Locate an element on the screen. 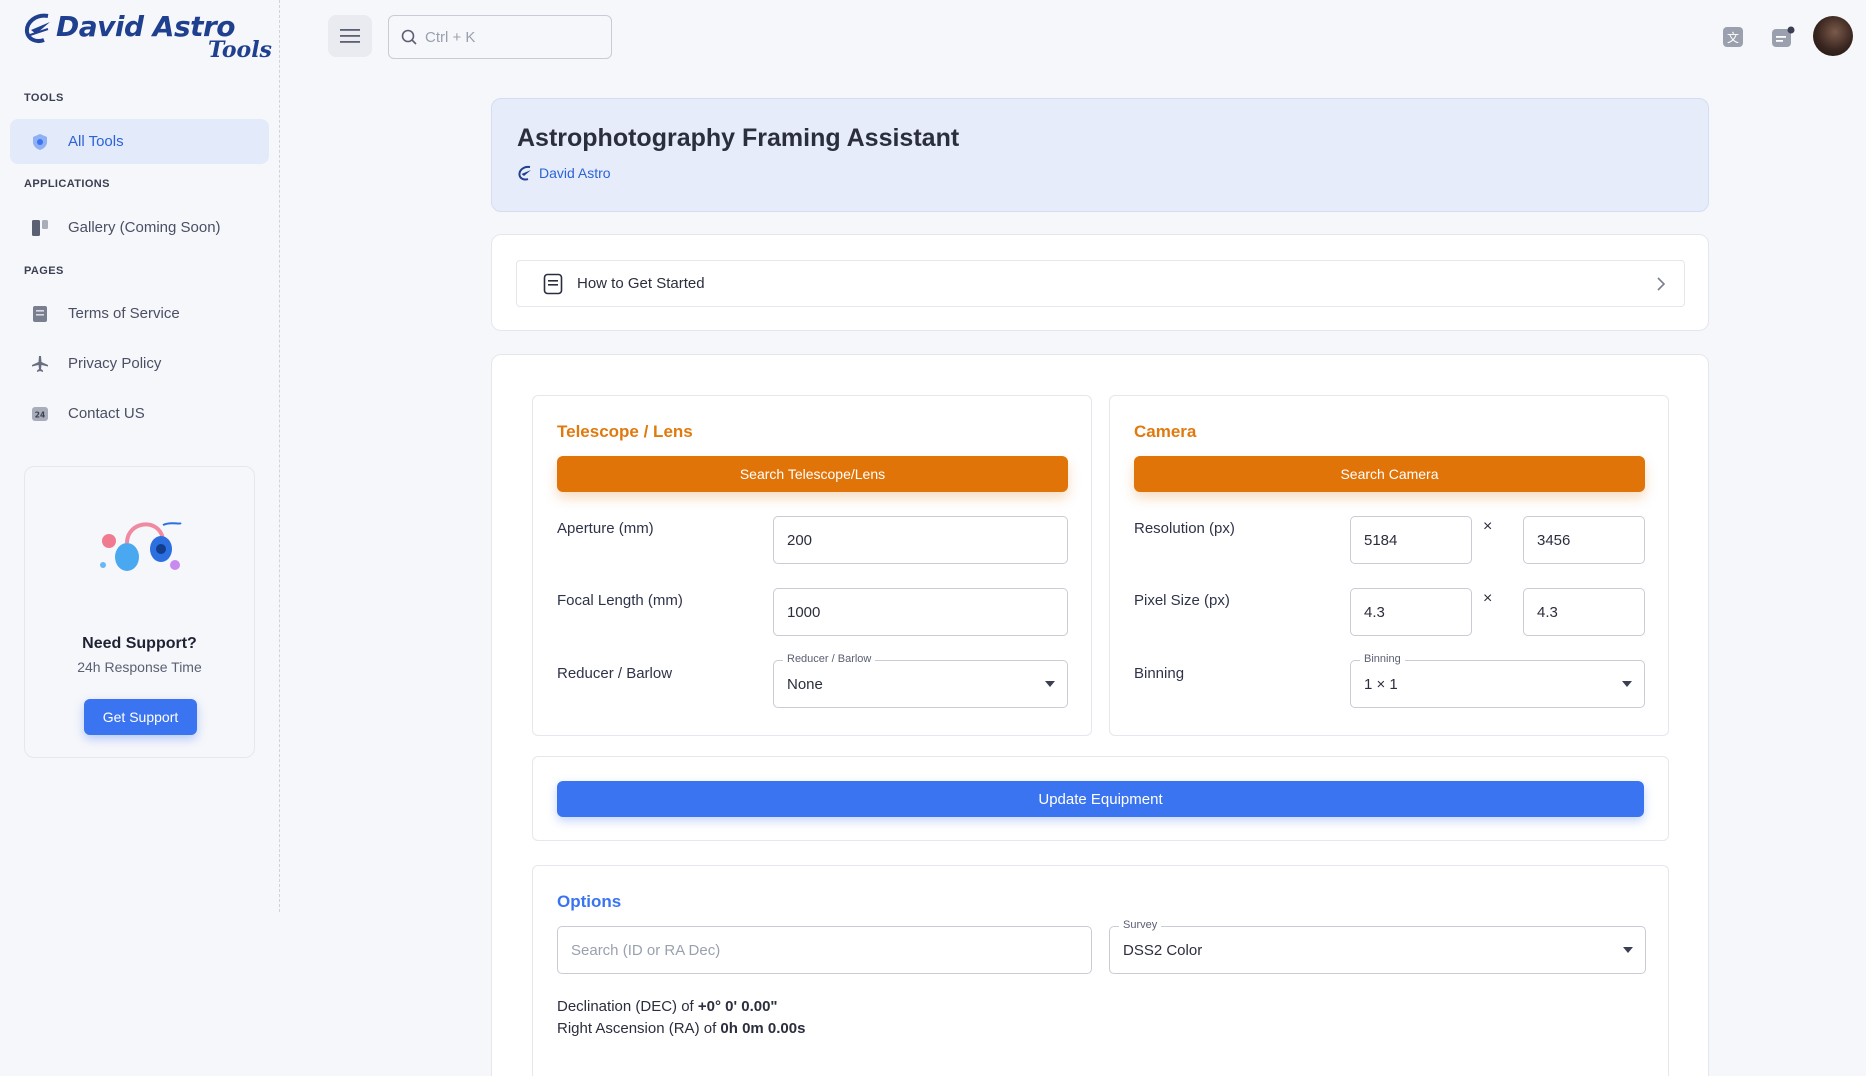 The width and height of the screenshot is (1866, 1076). document-icon is located at coordinates (40, 314).